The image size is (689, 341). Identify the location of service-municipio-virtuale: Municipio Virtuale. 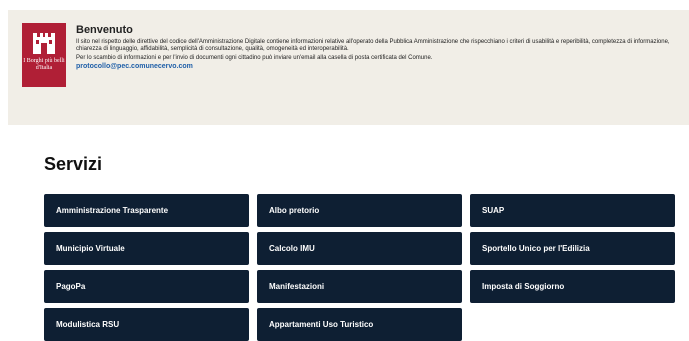
(146, 248).